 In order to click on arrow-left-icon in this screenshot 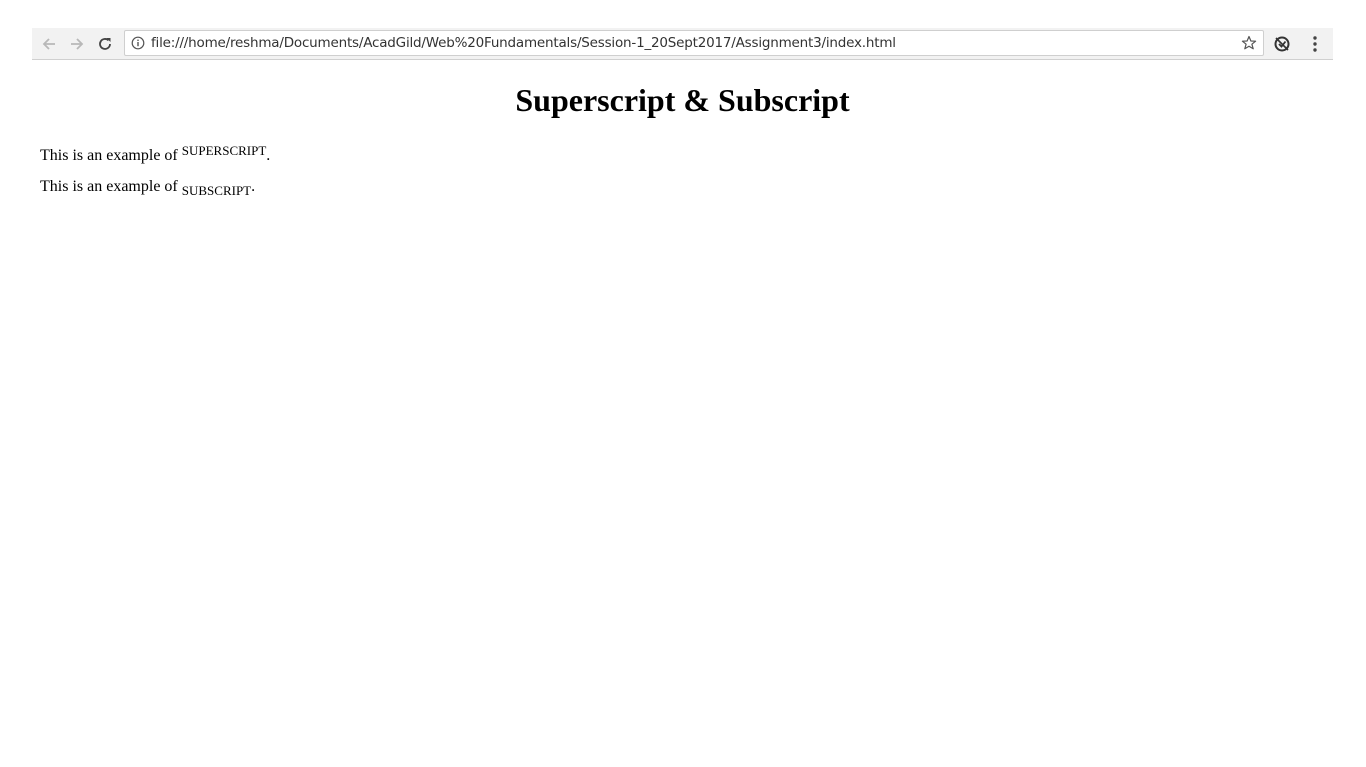, I will do `click(48, 44)`.